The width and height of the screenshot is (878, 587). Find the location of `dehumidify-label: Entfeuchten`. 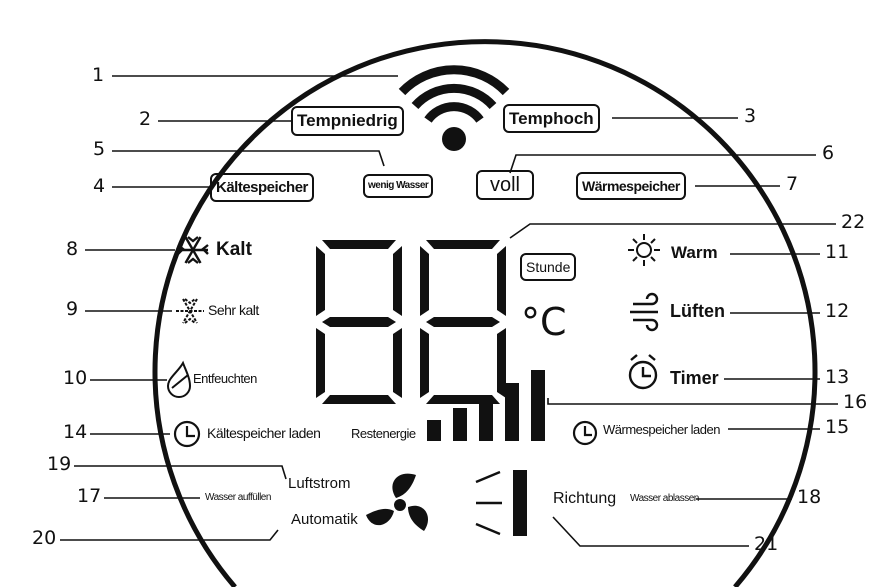

dehumidify-label: Entfeuchten is located at coordinates (225, 378).